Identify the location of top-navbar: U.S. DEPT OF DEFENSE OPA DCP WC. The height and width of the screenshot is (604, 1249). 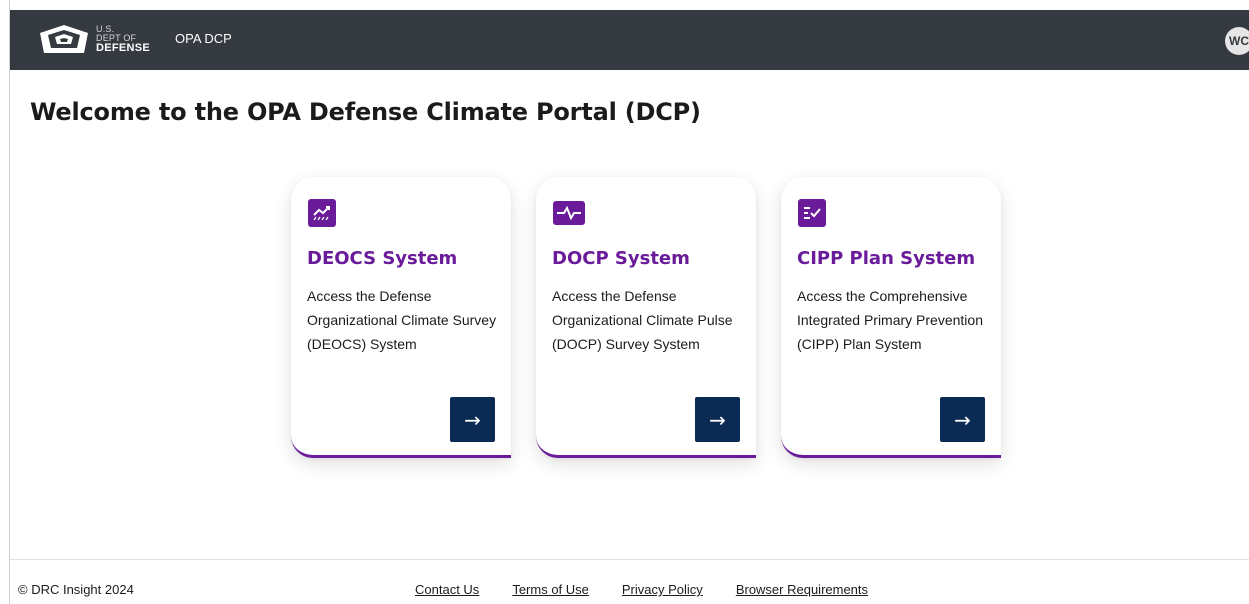
(629, 40).